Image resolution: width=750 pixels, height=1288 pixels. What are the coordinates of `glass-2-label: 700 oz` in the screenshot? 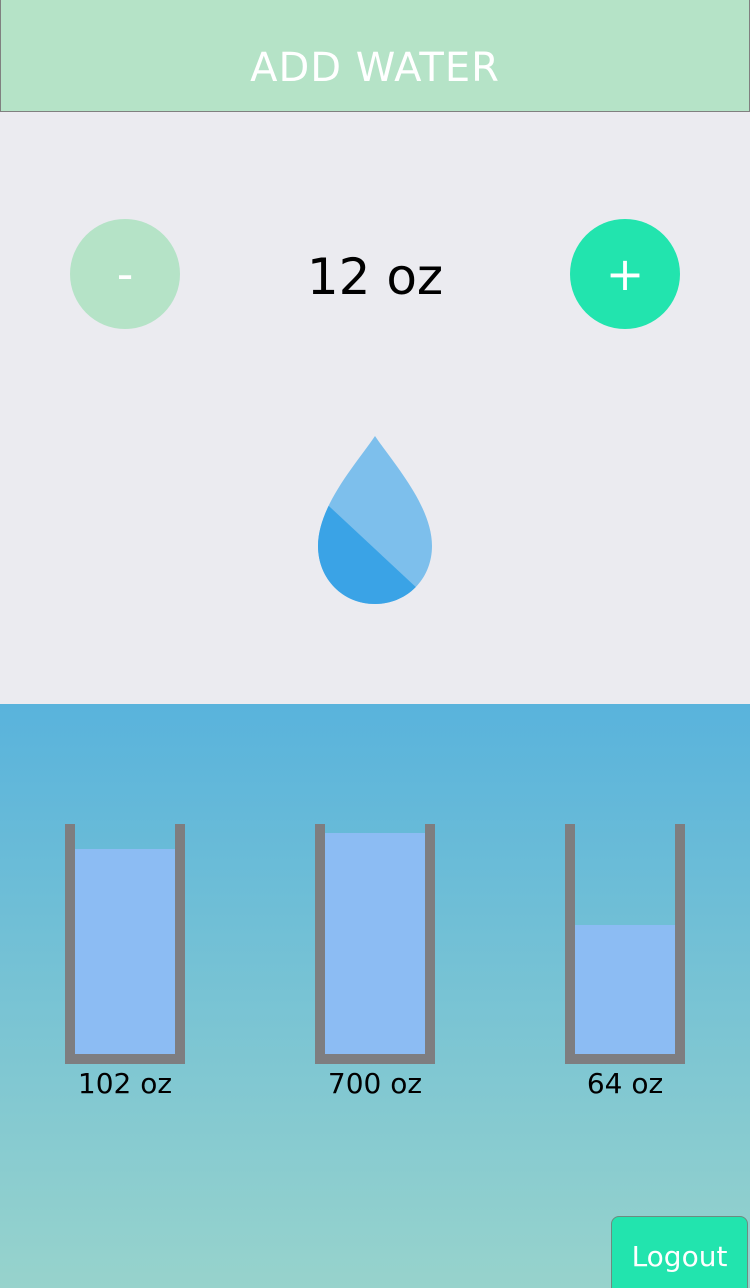 It's located at (375, 1083).